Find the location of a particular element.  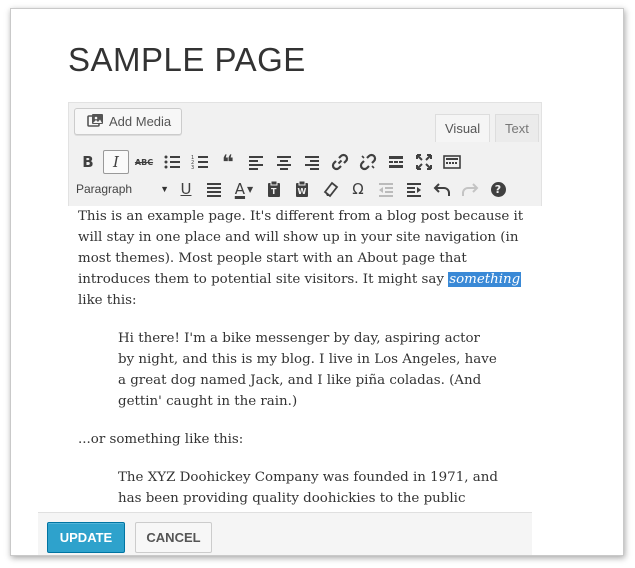

add-media-button: Add Media is located at coordinates (128, 121).